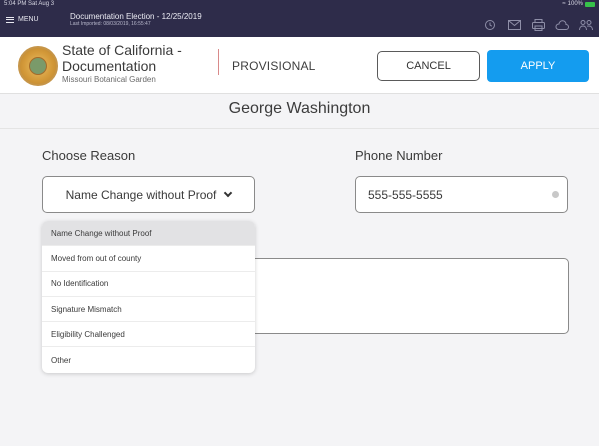 The image size is (599, 446). I want to click on reason-select: Name Change without Proof, so click(148, 194).